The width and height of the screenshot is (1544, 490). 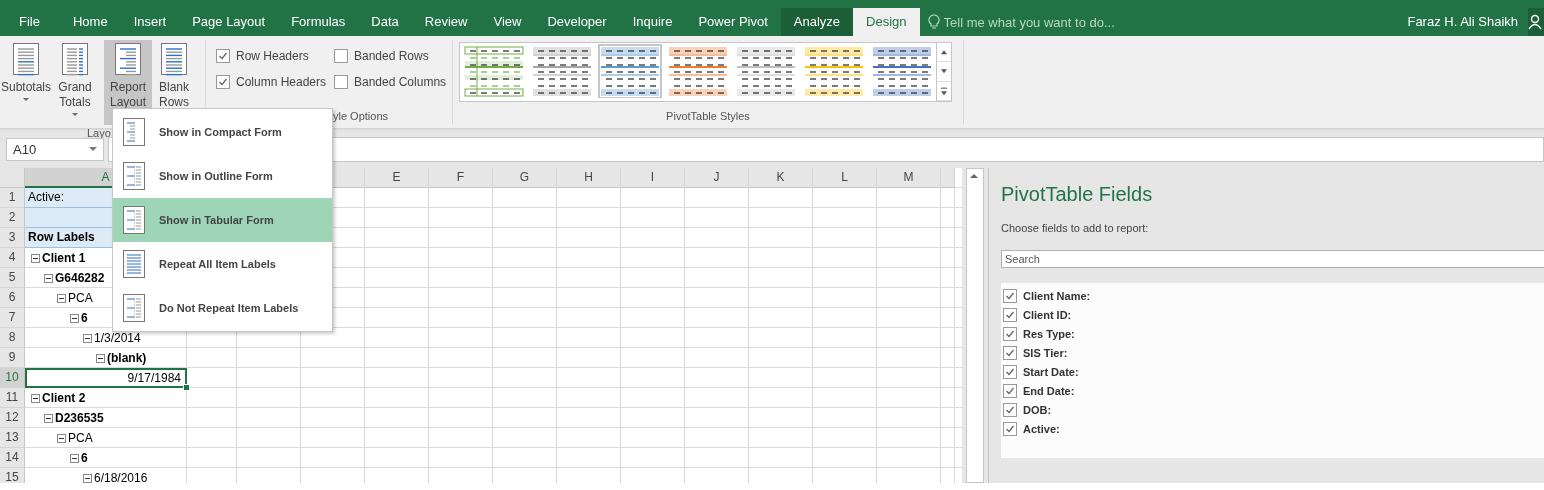 What do you see at coordinates (106, 358) in the screenshot?
I see `pivot-item: (blank)` at bounding box center [106, 358].